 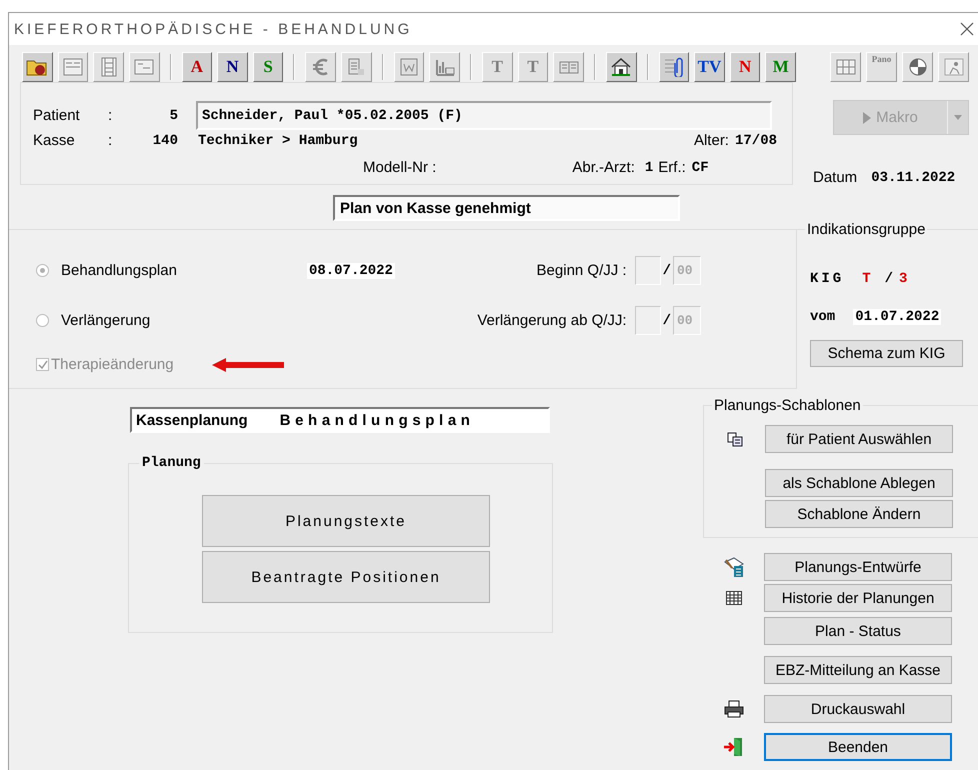 What do you see at coordinates (57, 115) in the screenshot?
I see `patient-label: Patient` at bounding box center [57, 115].